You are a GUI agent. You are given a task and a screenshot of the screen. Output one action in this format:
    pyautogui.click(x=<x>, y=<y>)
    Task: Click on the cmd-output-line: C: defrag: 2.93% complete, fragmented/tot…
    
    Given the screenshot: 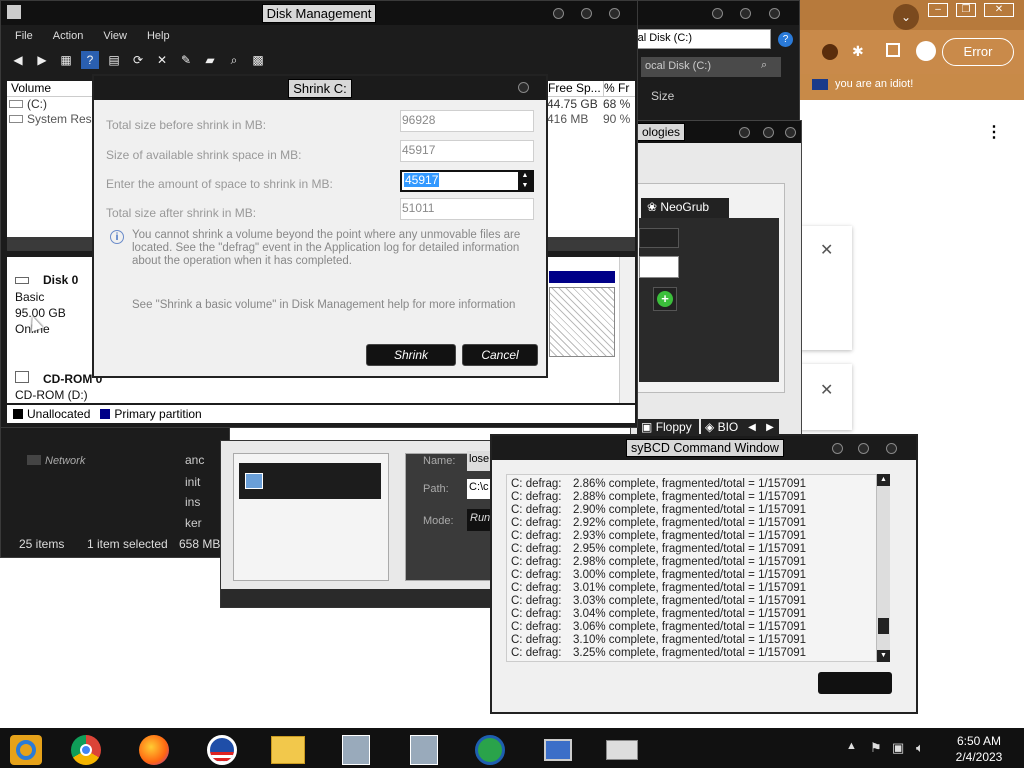 What is the action you would take?
    pyautogui.click(x=698, y=536)
    